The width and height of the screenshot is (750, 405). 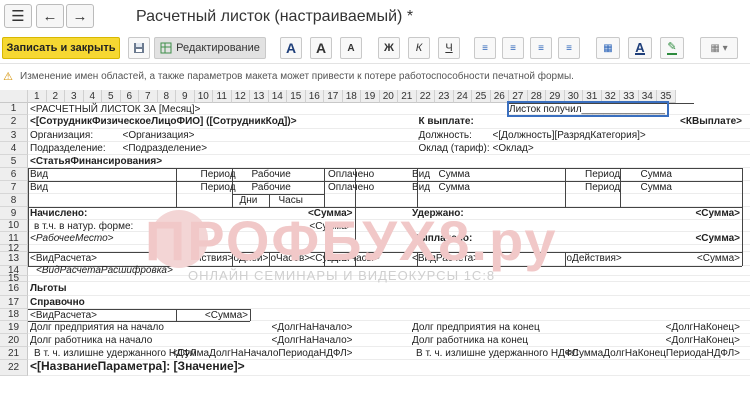 What do you see at coordinates (555, 96) in the screenshot?
I see `column-header: 29` at bounding box center [555, 96].